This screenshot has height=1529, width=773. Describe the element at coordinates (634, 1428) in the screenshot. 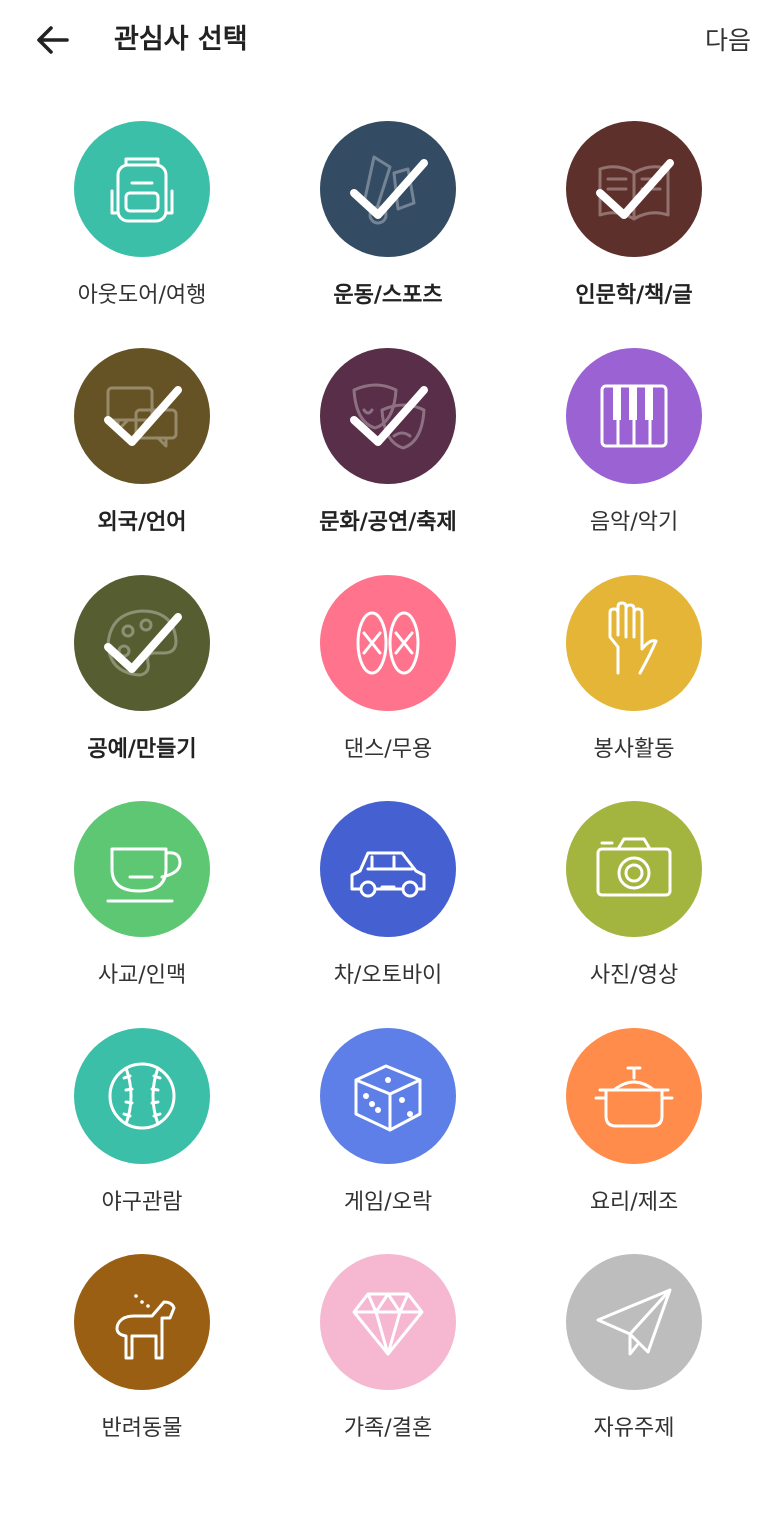

I see `interest-label: 자유주제` at that location.